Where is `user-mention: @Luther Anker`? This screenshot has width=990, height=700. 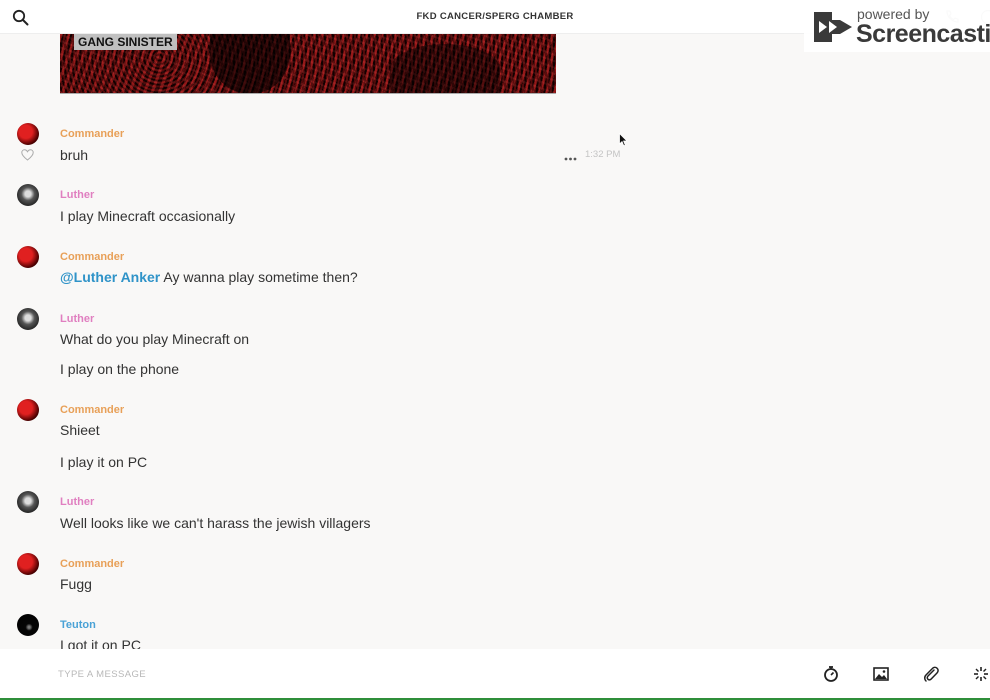
user-mention: @Luther Anker is located at coordinates (110, 277).